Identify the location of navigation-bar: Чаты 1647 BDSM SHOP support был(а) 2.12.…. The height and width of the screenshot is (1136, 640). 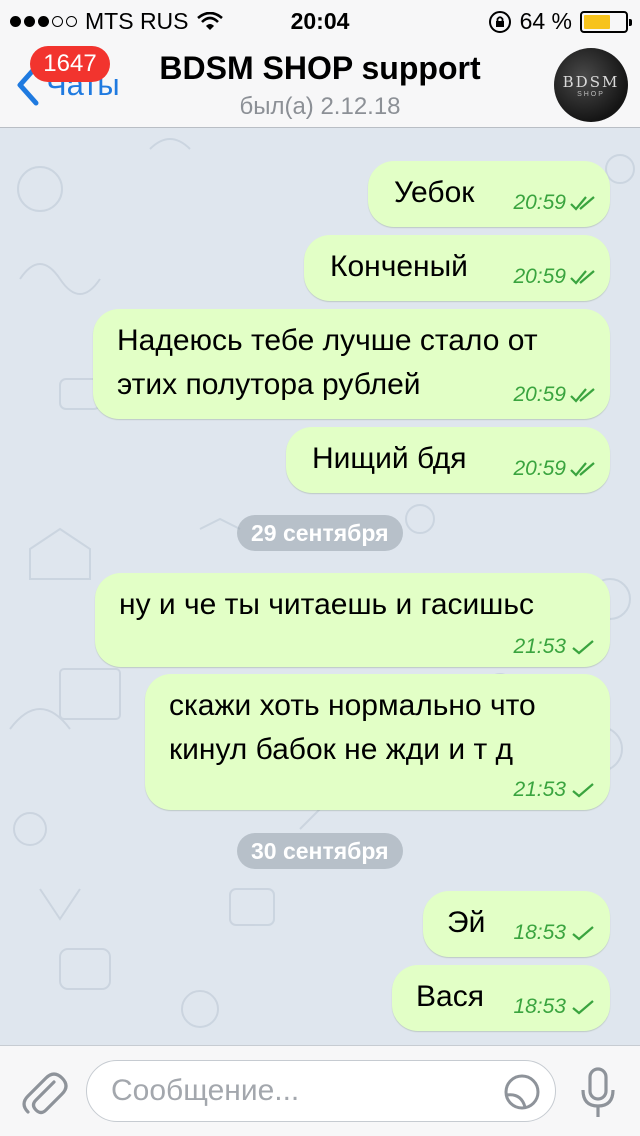
(320, 84).